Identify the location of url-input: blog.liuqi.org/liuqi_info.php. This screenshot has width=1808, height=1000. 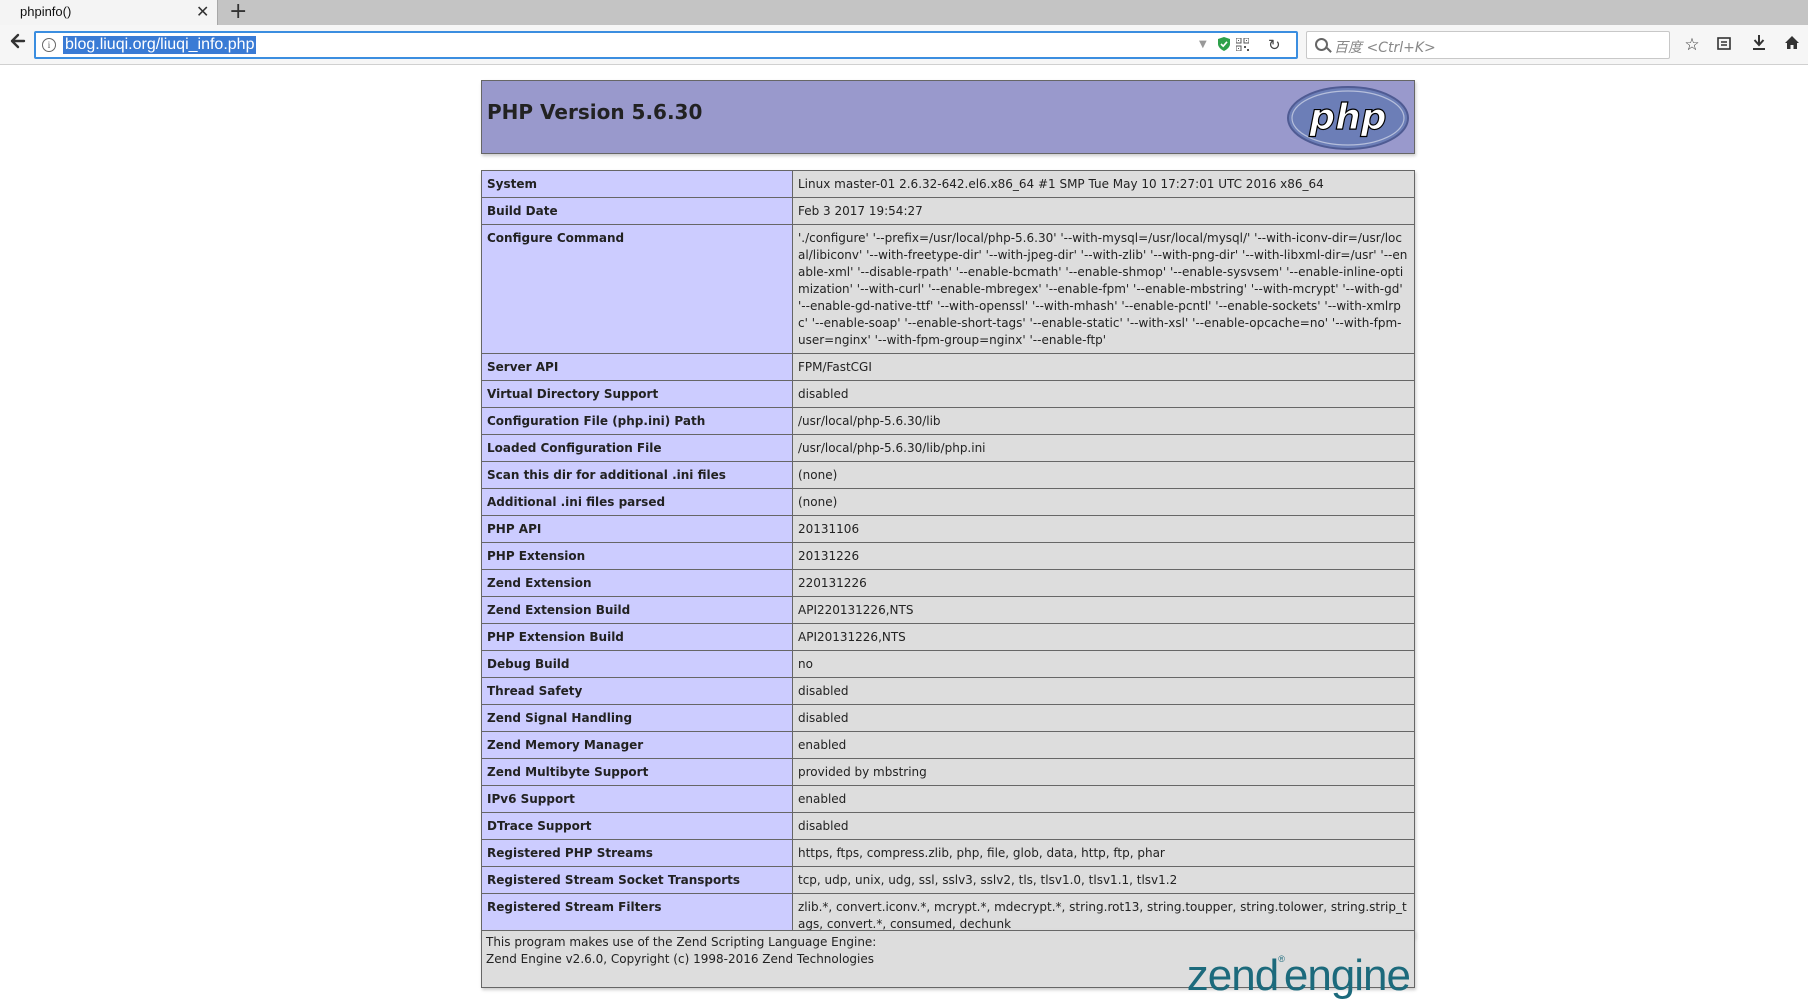
(160, 45).